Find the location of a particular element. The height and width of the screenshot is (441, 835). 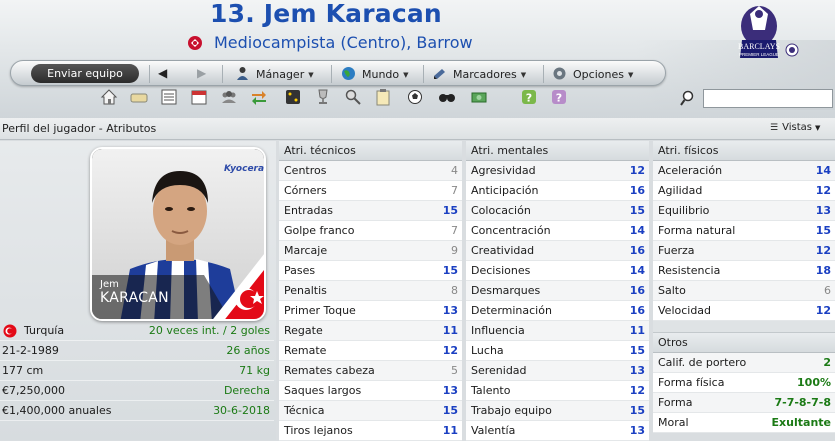

search-icon is located at coordinates (689, 98).